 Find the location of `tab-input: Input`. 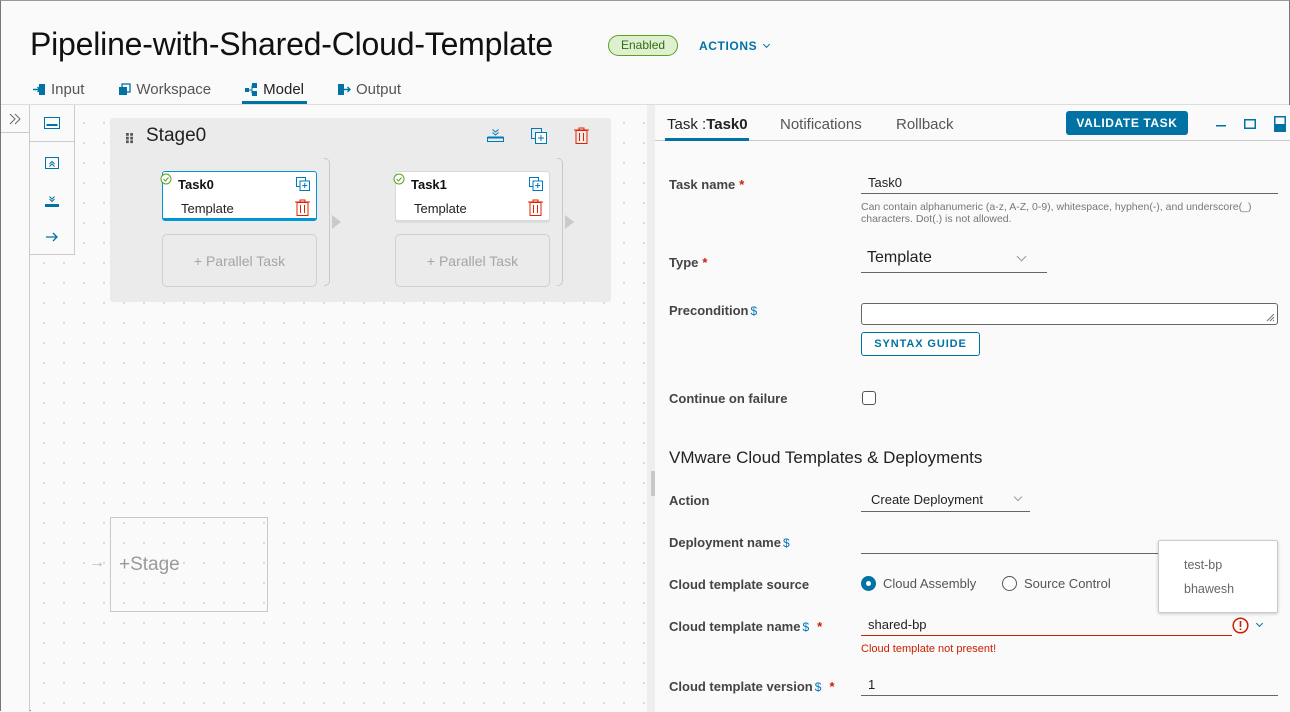

tab-input: Input is located at coordinates (58, 89).